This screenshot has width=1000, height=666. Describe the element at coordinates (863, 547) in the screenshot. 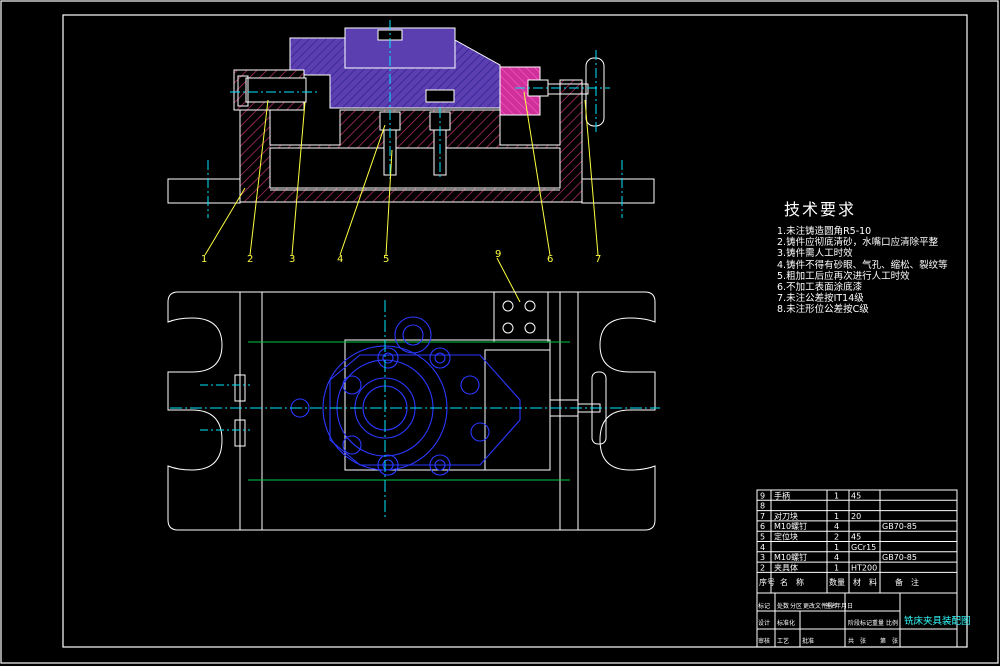

I see `part-material: GCr15` at that location.